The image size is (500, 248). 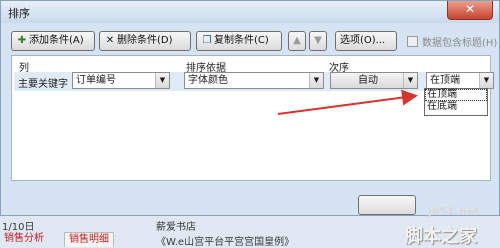 What do you see at coordinates (454, 211) in the screenshot?
I see `watermark-url: jb51.net` at bounding box center [454, 211].